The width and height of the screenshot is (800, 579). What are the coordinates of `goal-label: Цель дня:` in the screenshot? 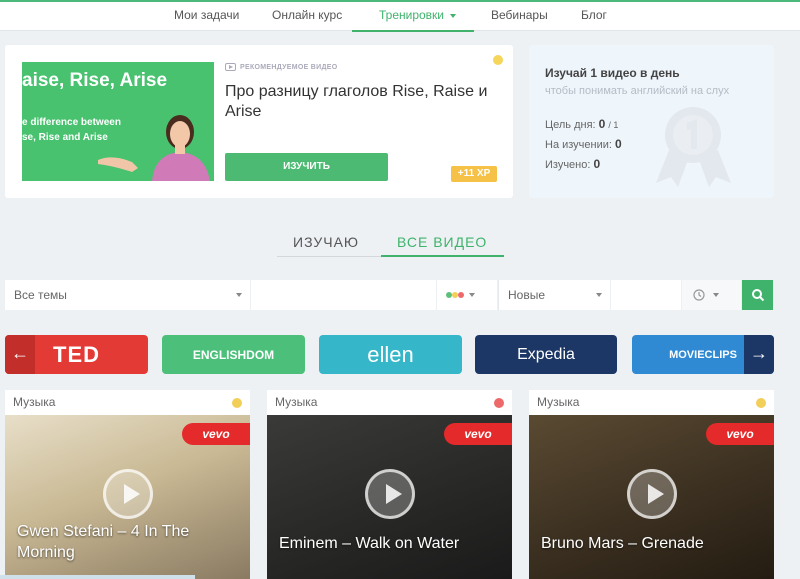 It's located at (570, 125).